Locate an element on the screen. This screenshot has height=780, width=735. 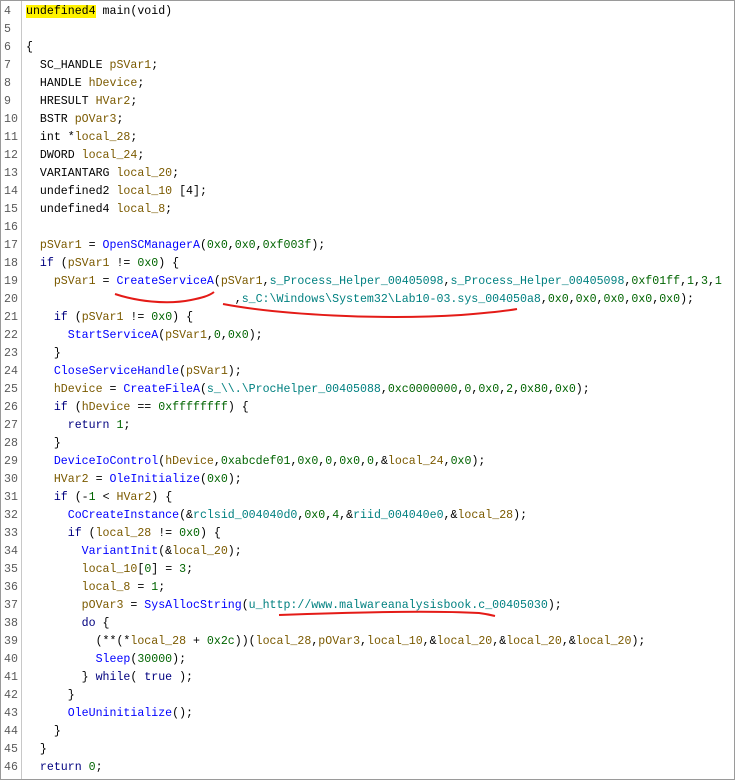
token-fn: SysAllocString is located at coordinates (193, 605).